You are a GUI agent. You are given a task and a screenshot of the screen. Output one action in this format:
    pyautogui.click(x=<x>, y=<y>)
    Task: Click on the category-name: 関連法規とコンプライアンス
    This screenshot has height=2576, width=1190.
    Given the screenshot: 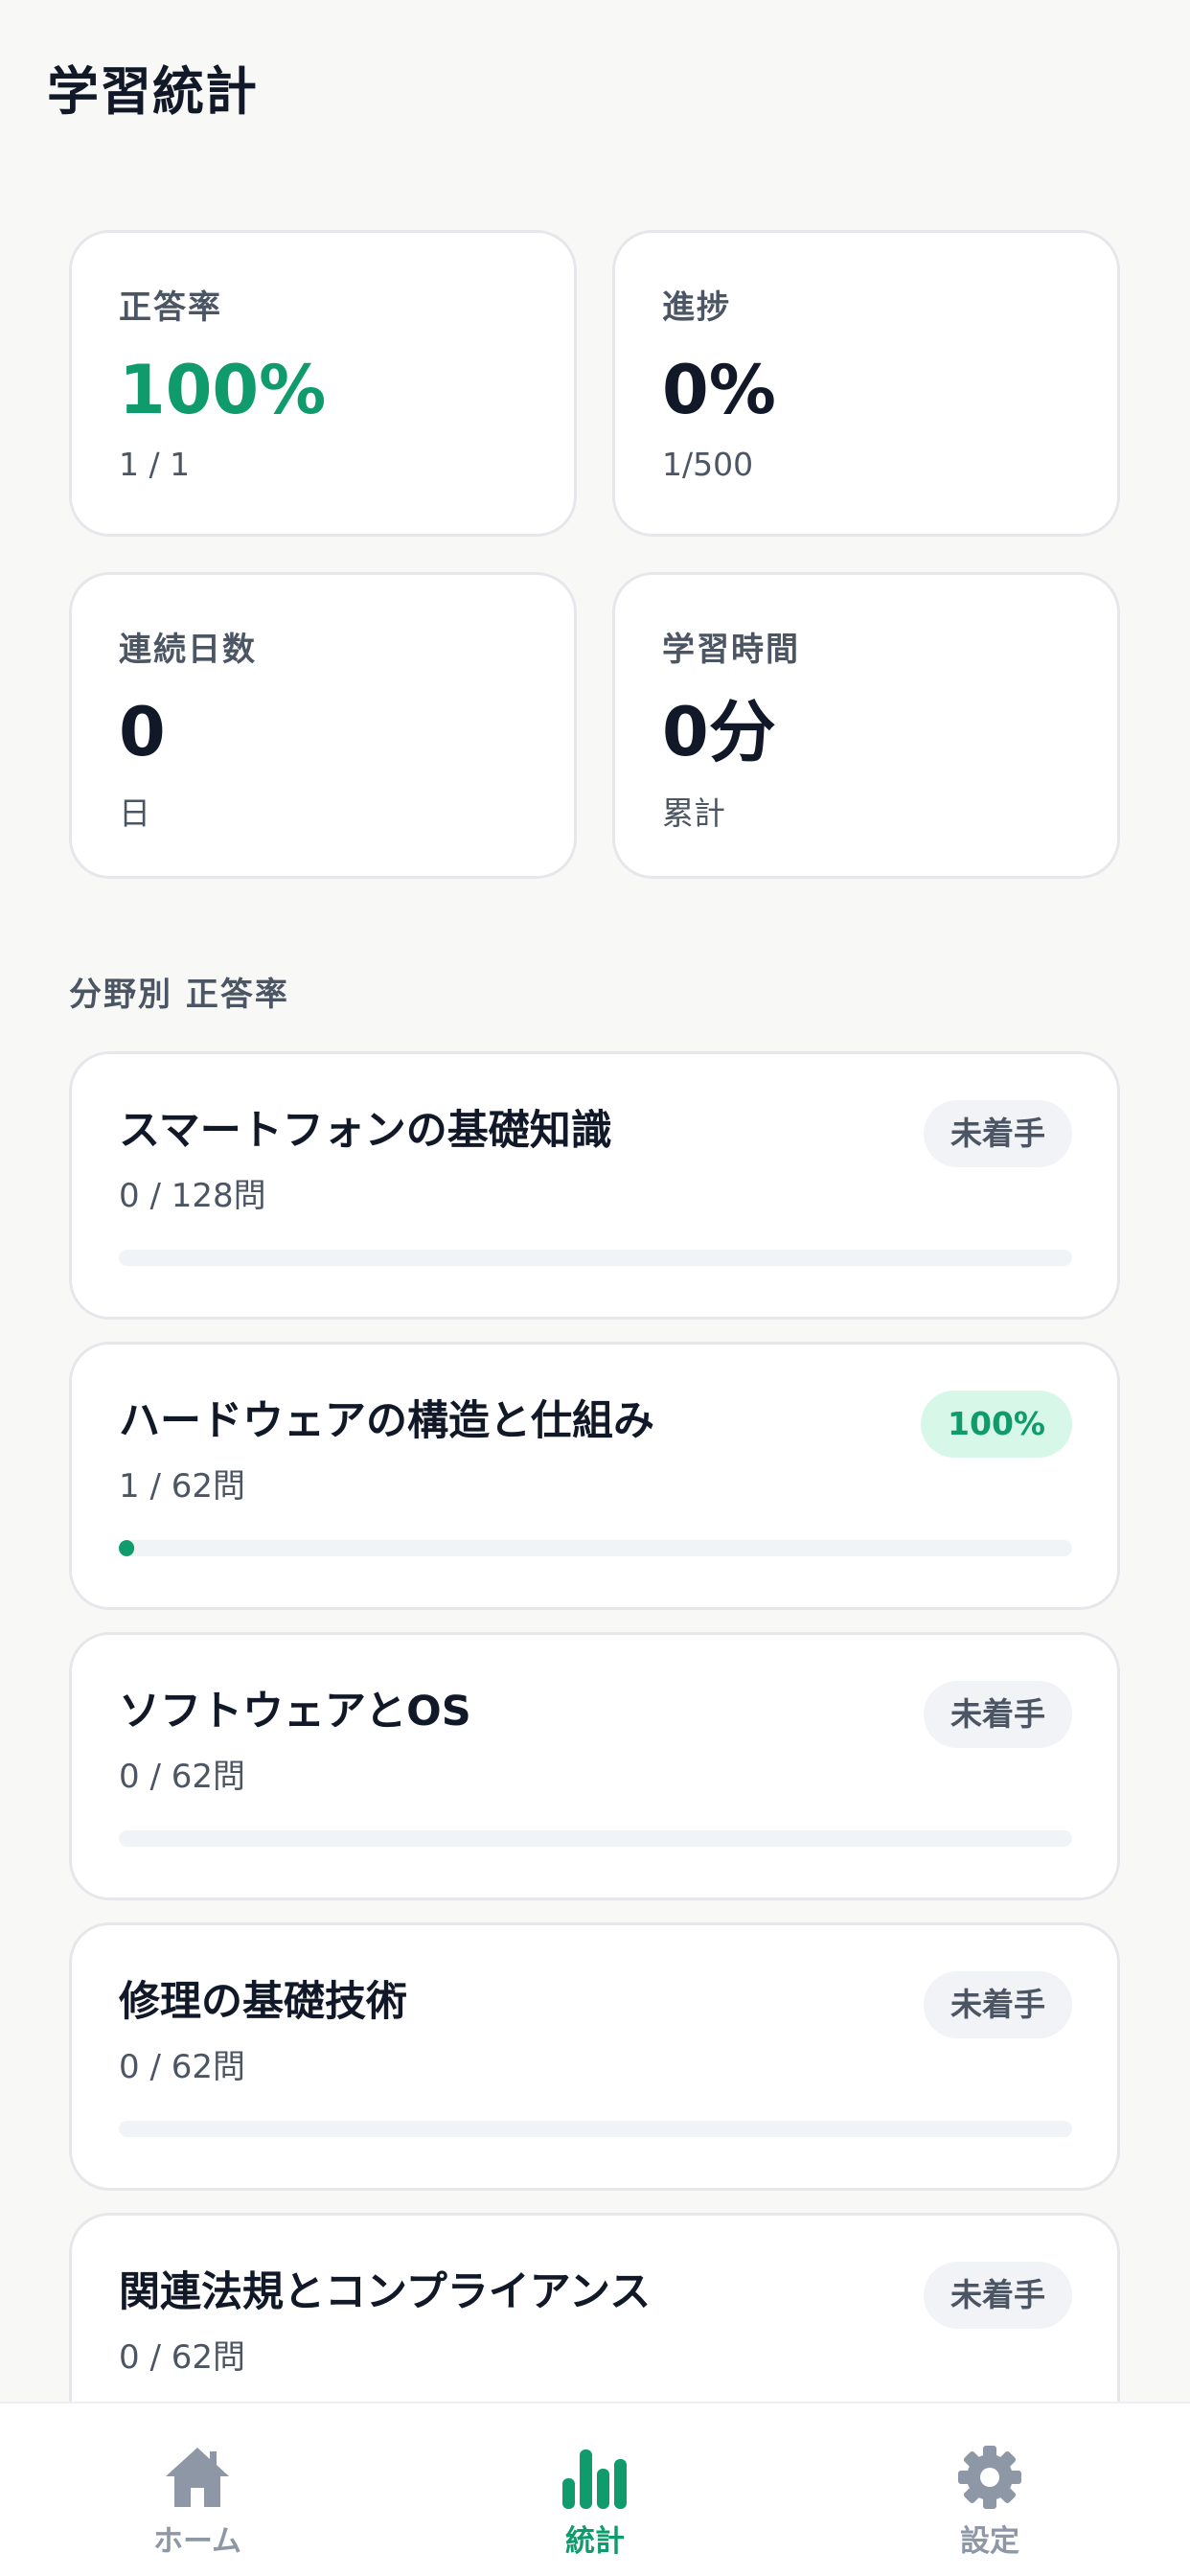 What is the action you would take?
    pyautogui.click(x=386, y=2292)
    